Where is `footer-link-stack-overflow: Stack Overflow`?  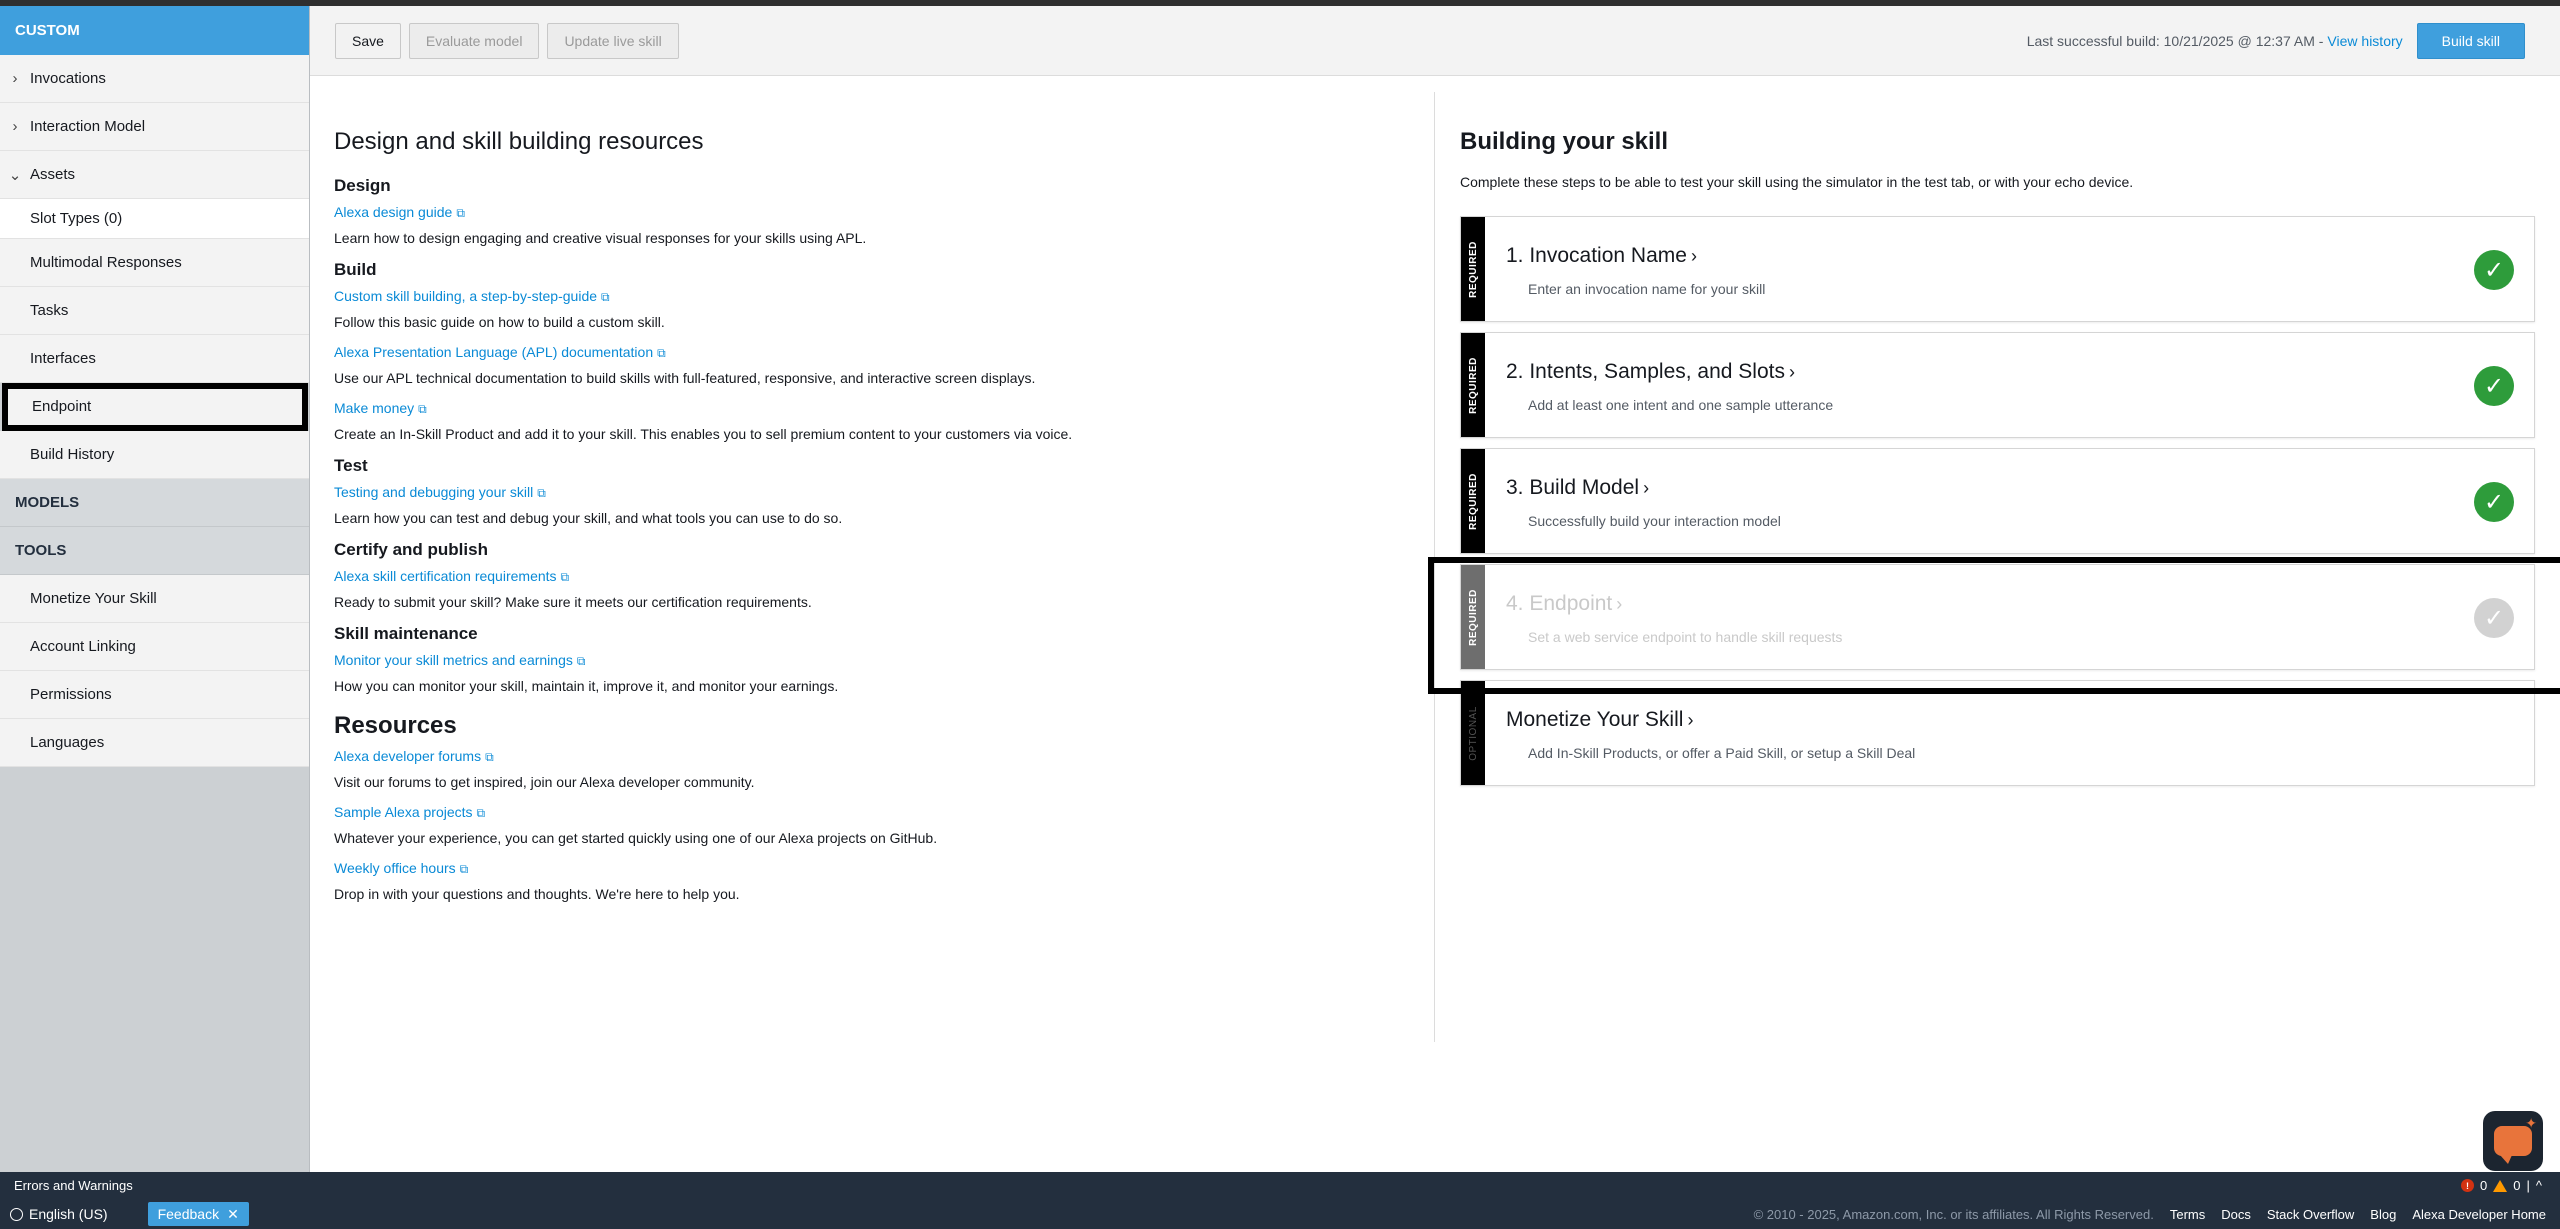
footer-link-stack-overflow: Stack Overflow is located at coordinates (2310, 1214).